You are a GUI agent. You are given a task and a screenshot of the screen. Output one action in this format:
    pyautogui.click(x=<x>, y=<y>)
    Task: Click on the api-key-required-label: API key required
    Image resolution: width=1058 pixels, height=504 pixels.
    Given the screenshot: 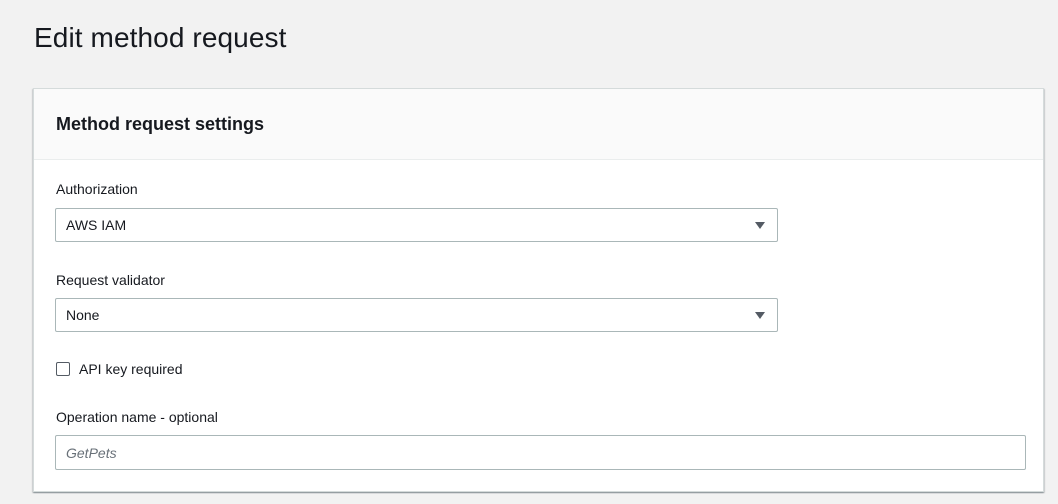 What is the action you would take?
    pyautogui.click(x=131, y=369)
    